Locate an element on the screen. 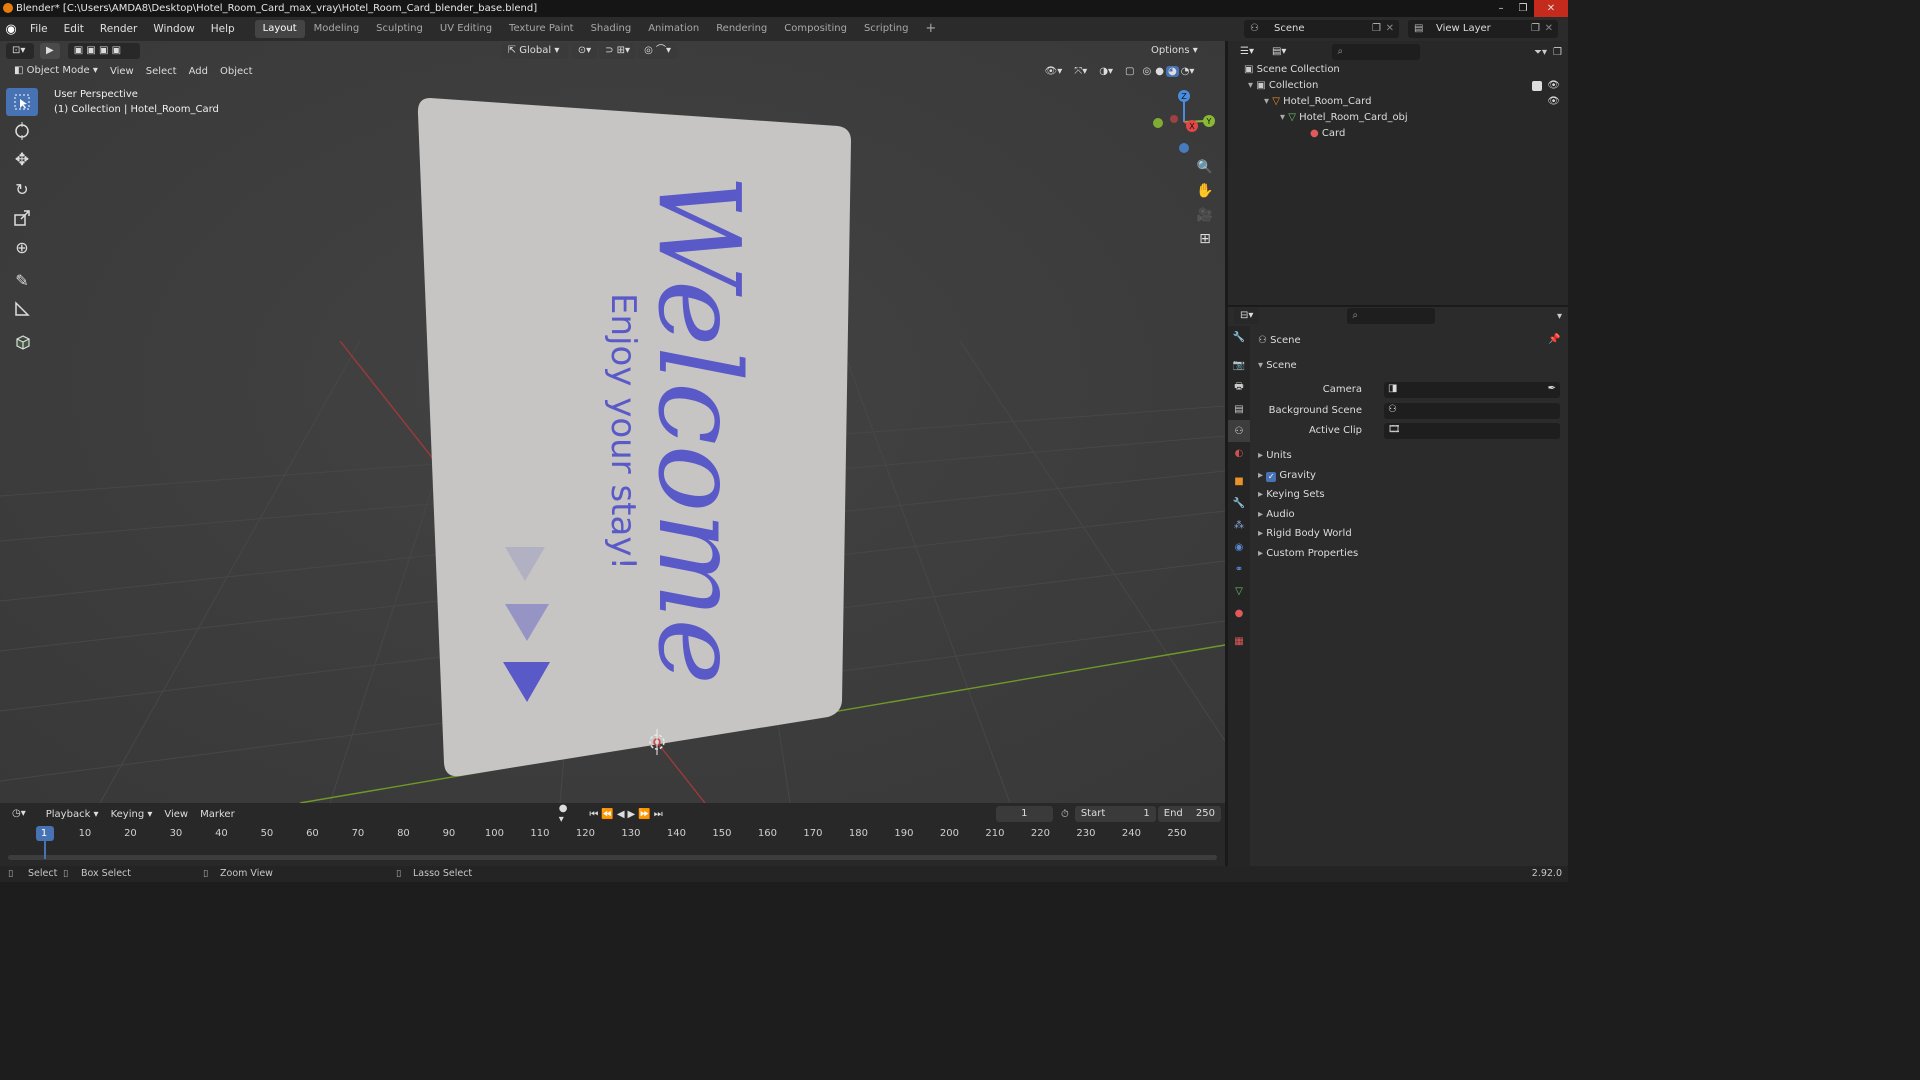 This screenshot has height=1080, width=1920. transform-orientation-select: ⇱ Global ▾ is located at coordinates (534, 51).